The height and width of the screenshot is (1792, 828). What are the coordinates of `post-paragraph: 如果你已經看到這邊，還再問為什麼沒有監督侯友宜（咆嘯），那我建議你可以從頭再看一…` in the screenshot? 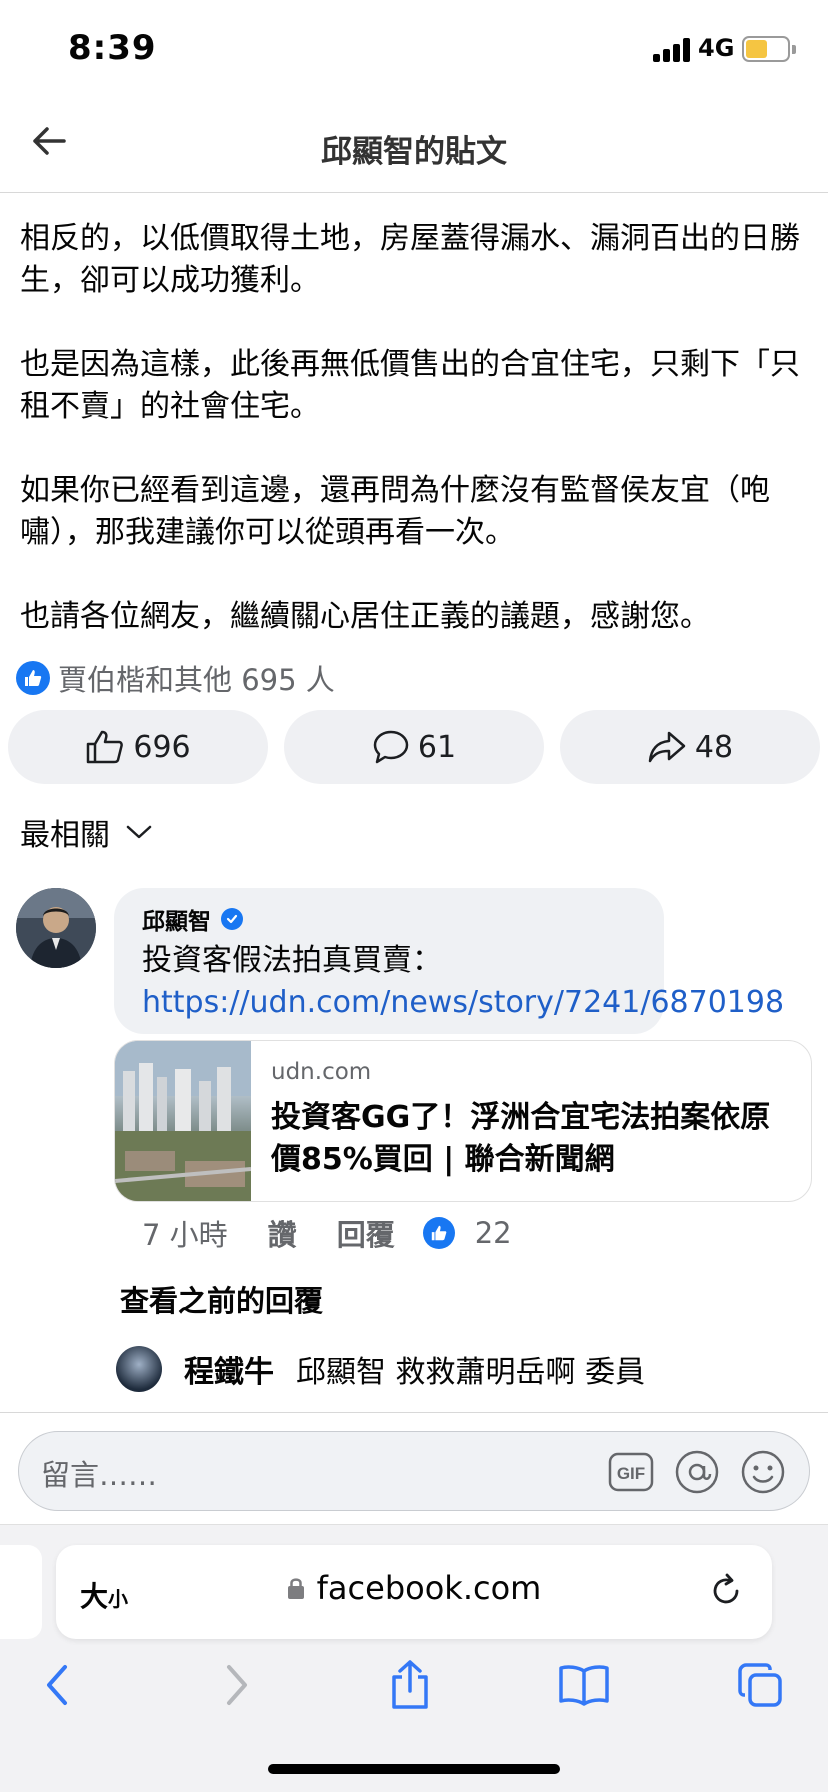 It's located at (395, 511).